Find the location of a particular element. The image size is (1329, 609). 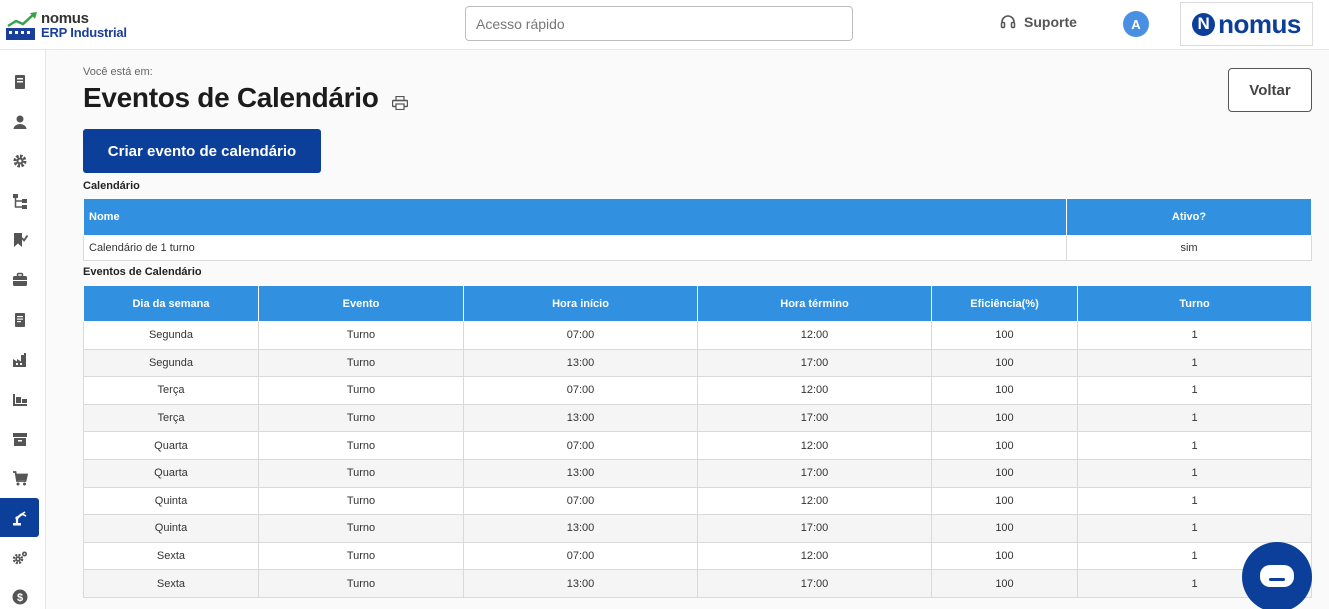

sidebar-item-structure is located at coordinates (19, 200).